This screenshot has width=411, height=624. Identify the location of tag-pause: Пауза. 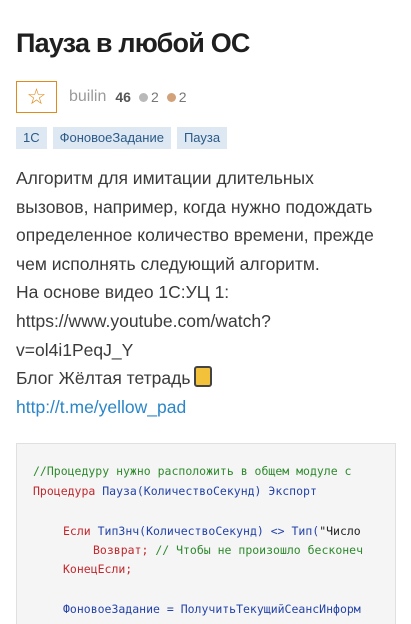
(202, 138).